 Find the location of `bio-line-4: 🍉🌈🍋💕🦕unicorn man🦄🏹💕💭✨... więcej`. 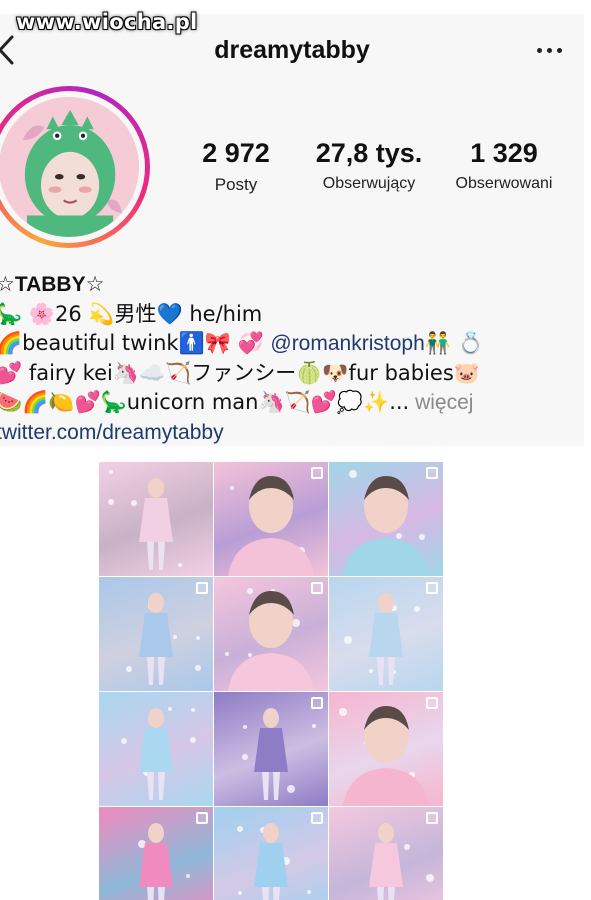

bio-line-4: 🍉🌈🍋💕🦕unicorn man🦄🏹💕💭✨... więcej is located at coordinates (293, 403).